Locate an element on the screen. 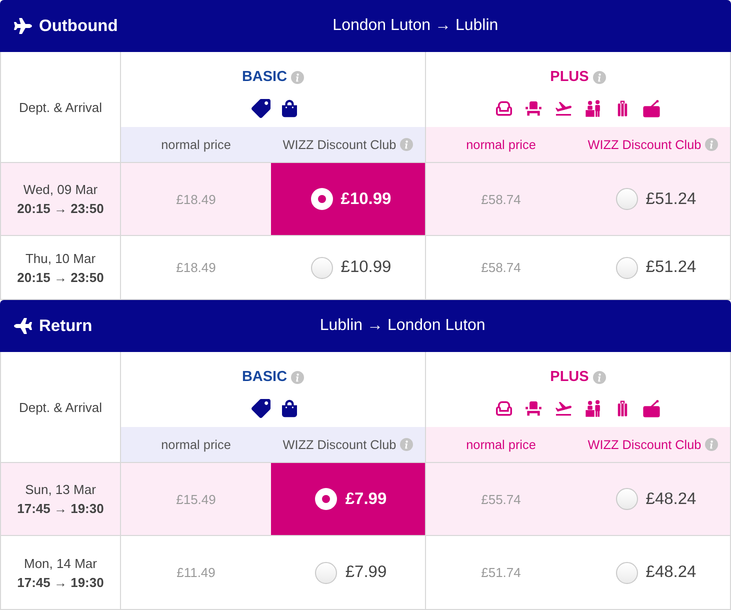 Image resolution: width=731 pixels, height=610 pixels. normal-price: £11.49 is located at coordinates (196, 572).